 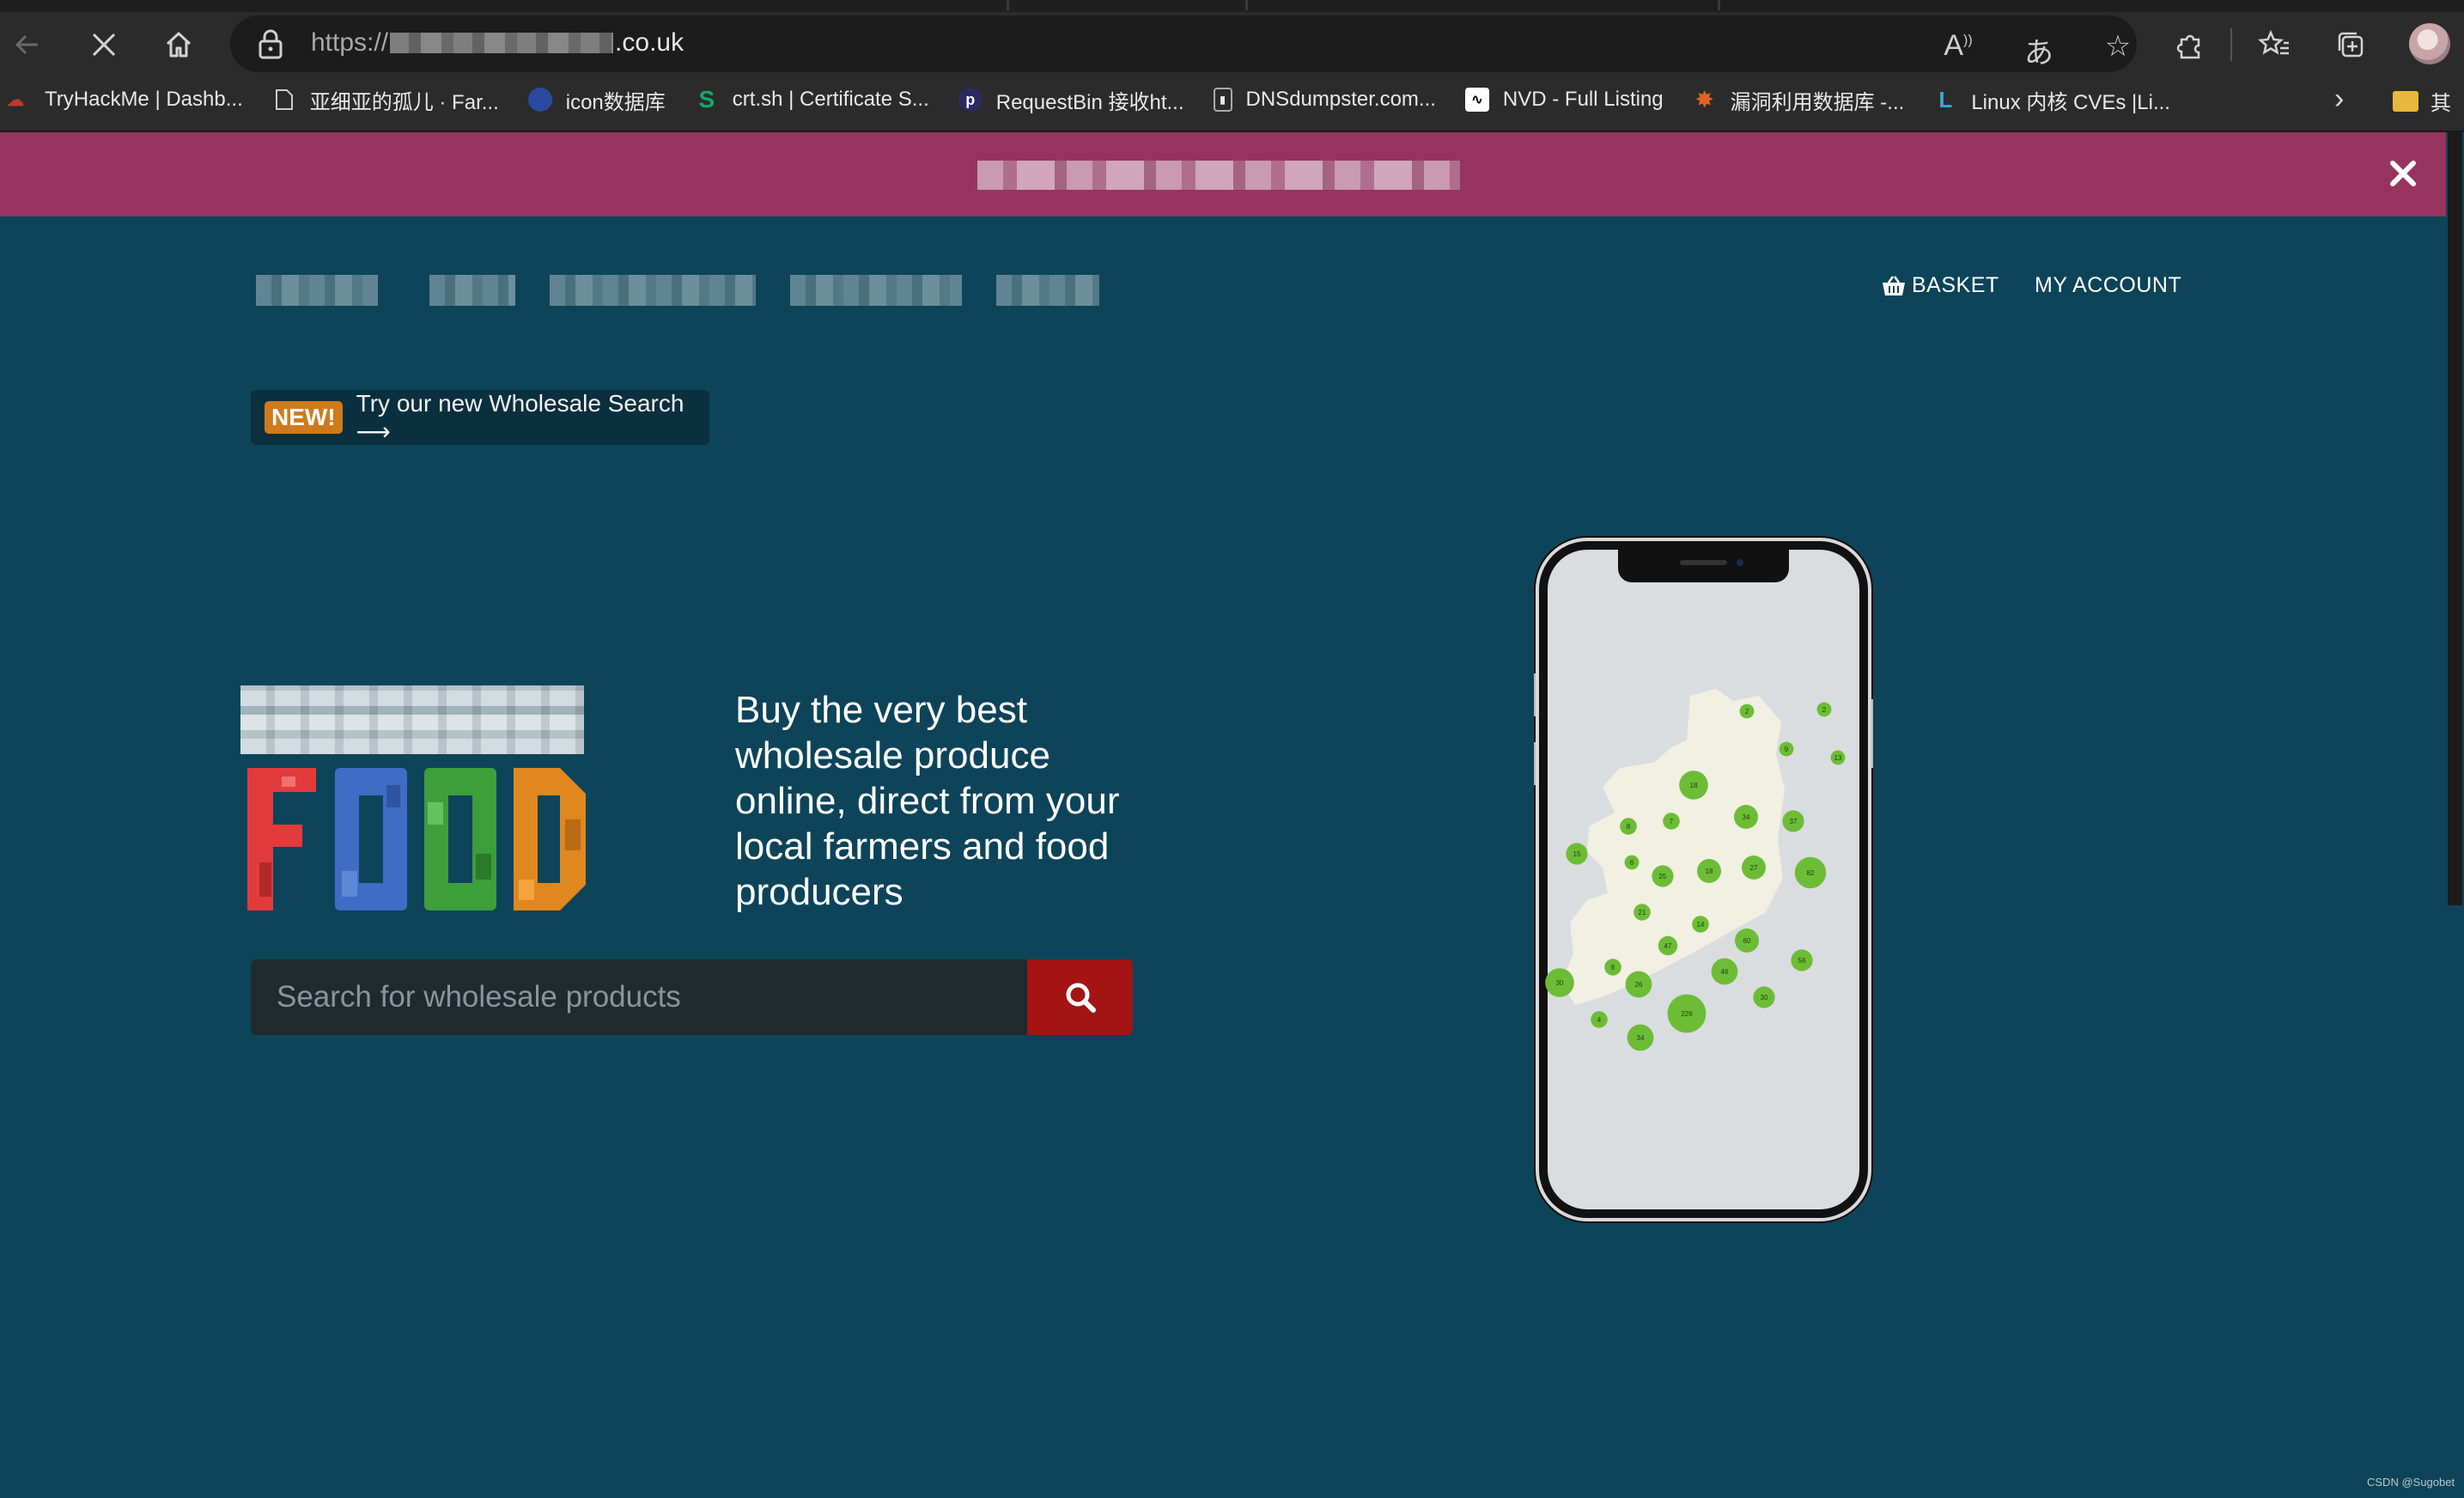 What do you see at coordinates (2422, 101) in the screenshot?
I see `bookmark-other-folder: 其` at bounding box center [2422, 101].